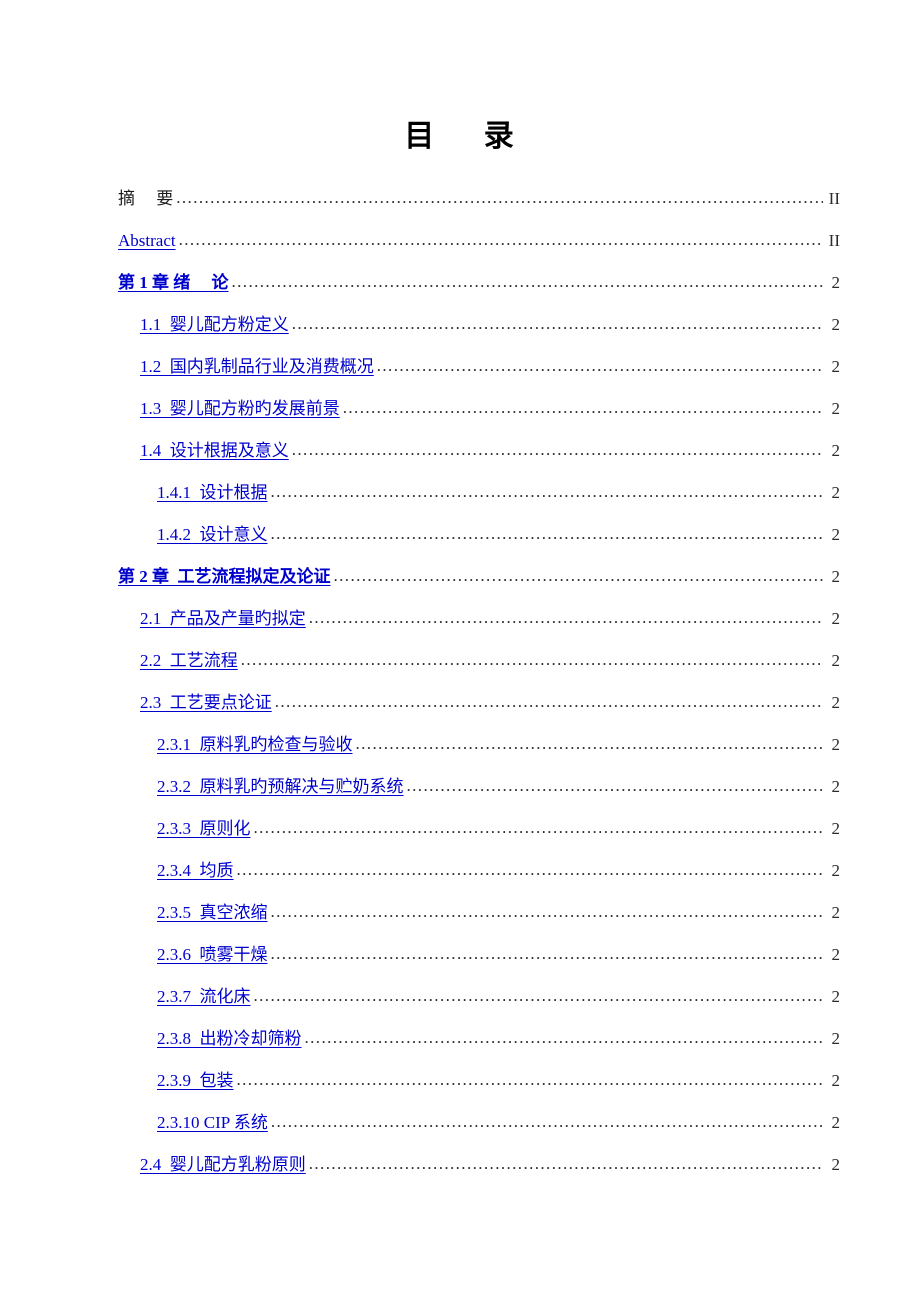 This screenshot has height=1302, width=920. I want to click on toc-entry: 1.3 婴儿配方粉旳发展前景 2, so click(479, 409).